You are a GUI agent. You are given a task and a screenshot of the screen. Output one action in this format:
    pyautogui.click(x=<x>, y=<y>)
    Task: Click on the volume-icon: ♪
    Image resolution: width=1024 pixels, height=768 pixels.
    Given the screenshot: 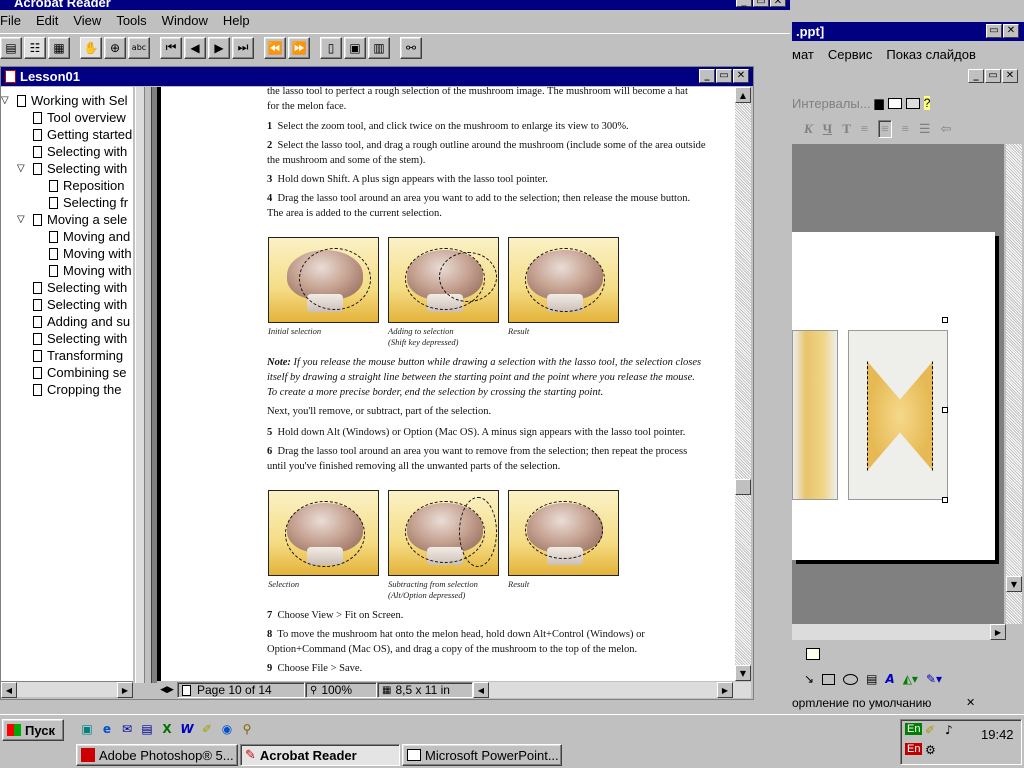 What is the action you would take?
    pyautogui.click(x=949, y=730)
    